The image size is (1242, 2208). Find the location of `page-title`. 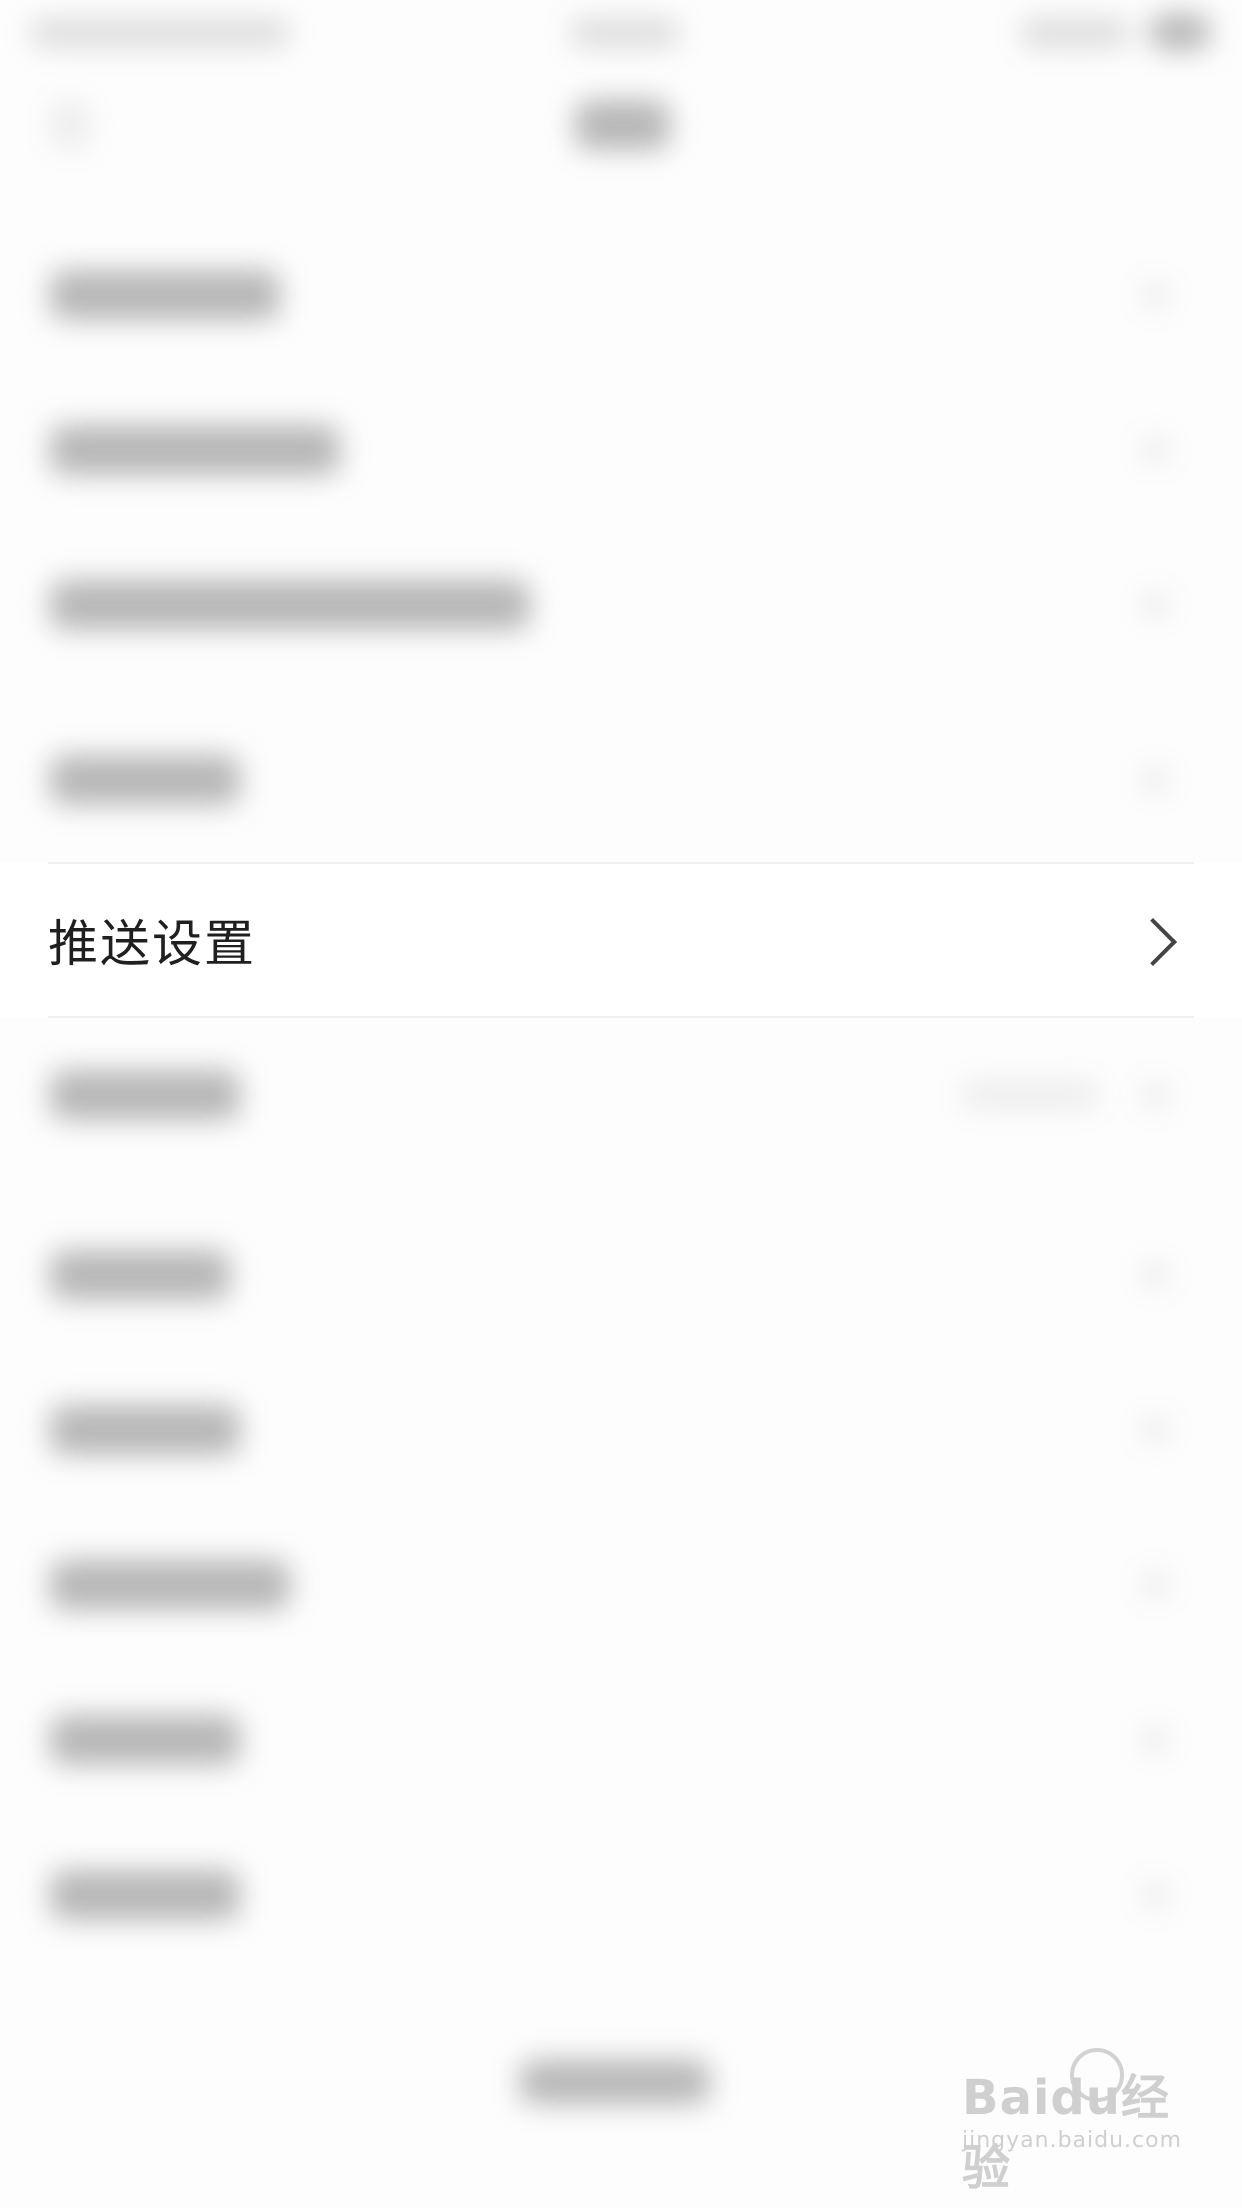

page-title is located at coordinates (622, 125).